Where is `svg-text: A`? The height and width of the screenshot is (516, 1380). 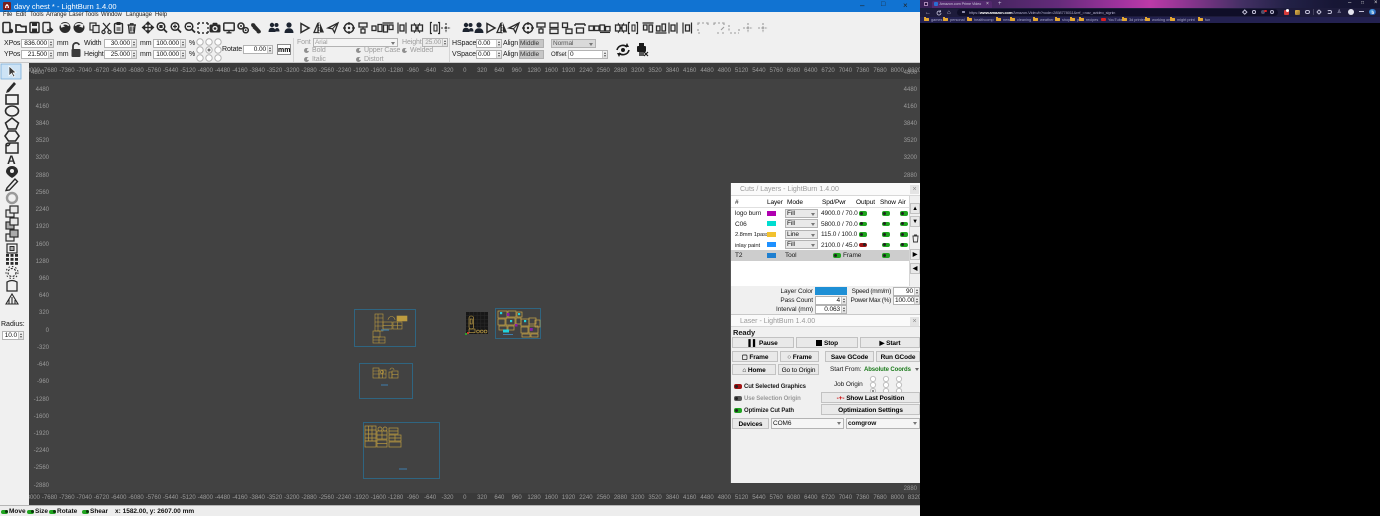 svg-text: A is located at coordinates (11, 160).